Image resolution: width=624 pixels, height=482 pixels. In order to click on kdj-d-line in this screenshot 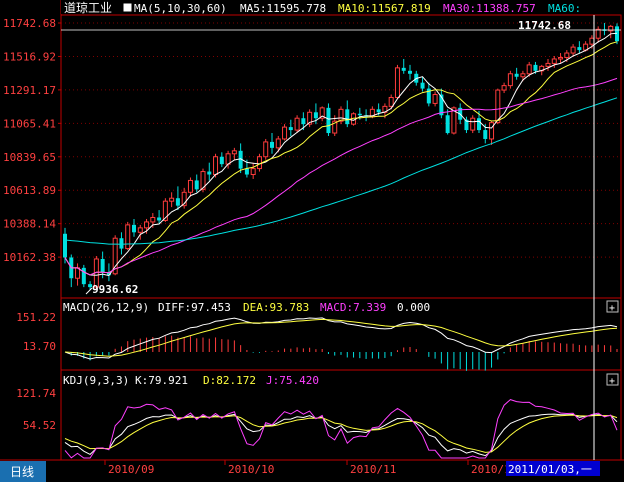, I will do `click(341, 433)`.